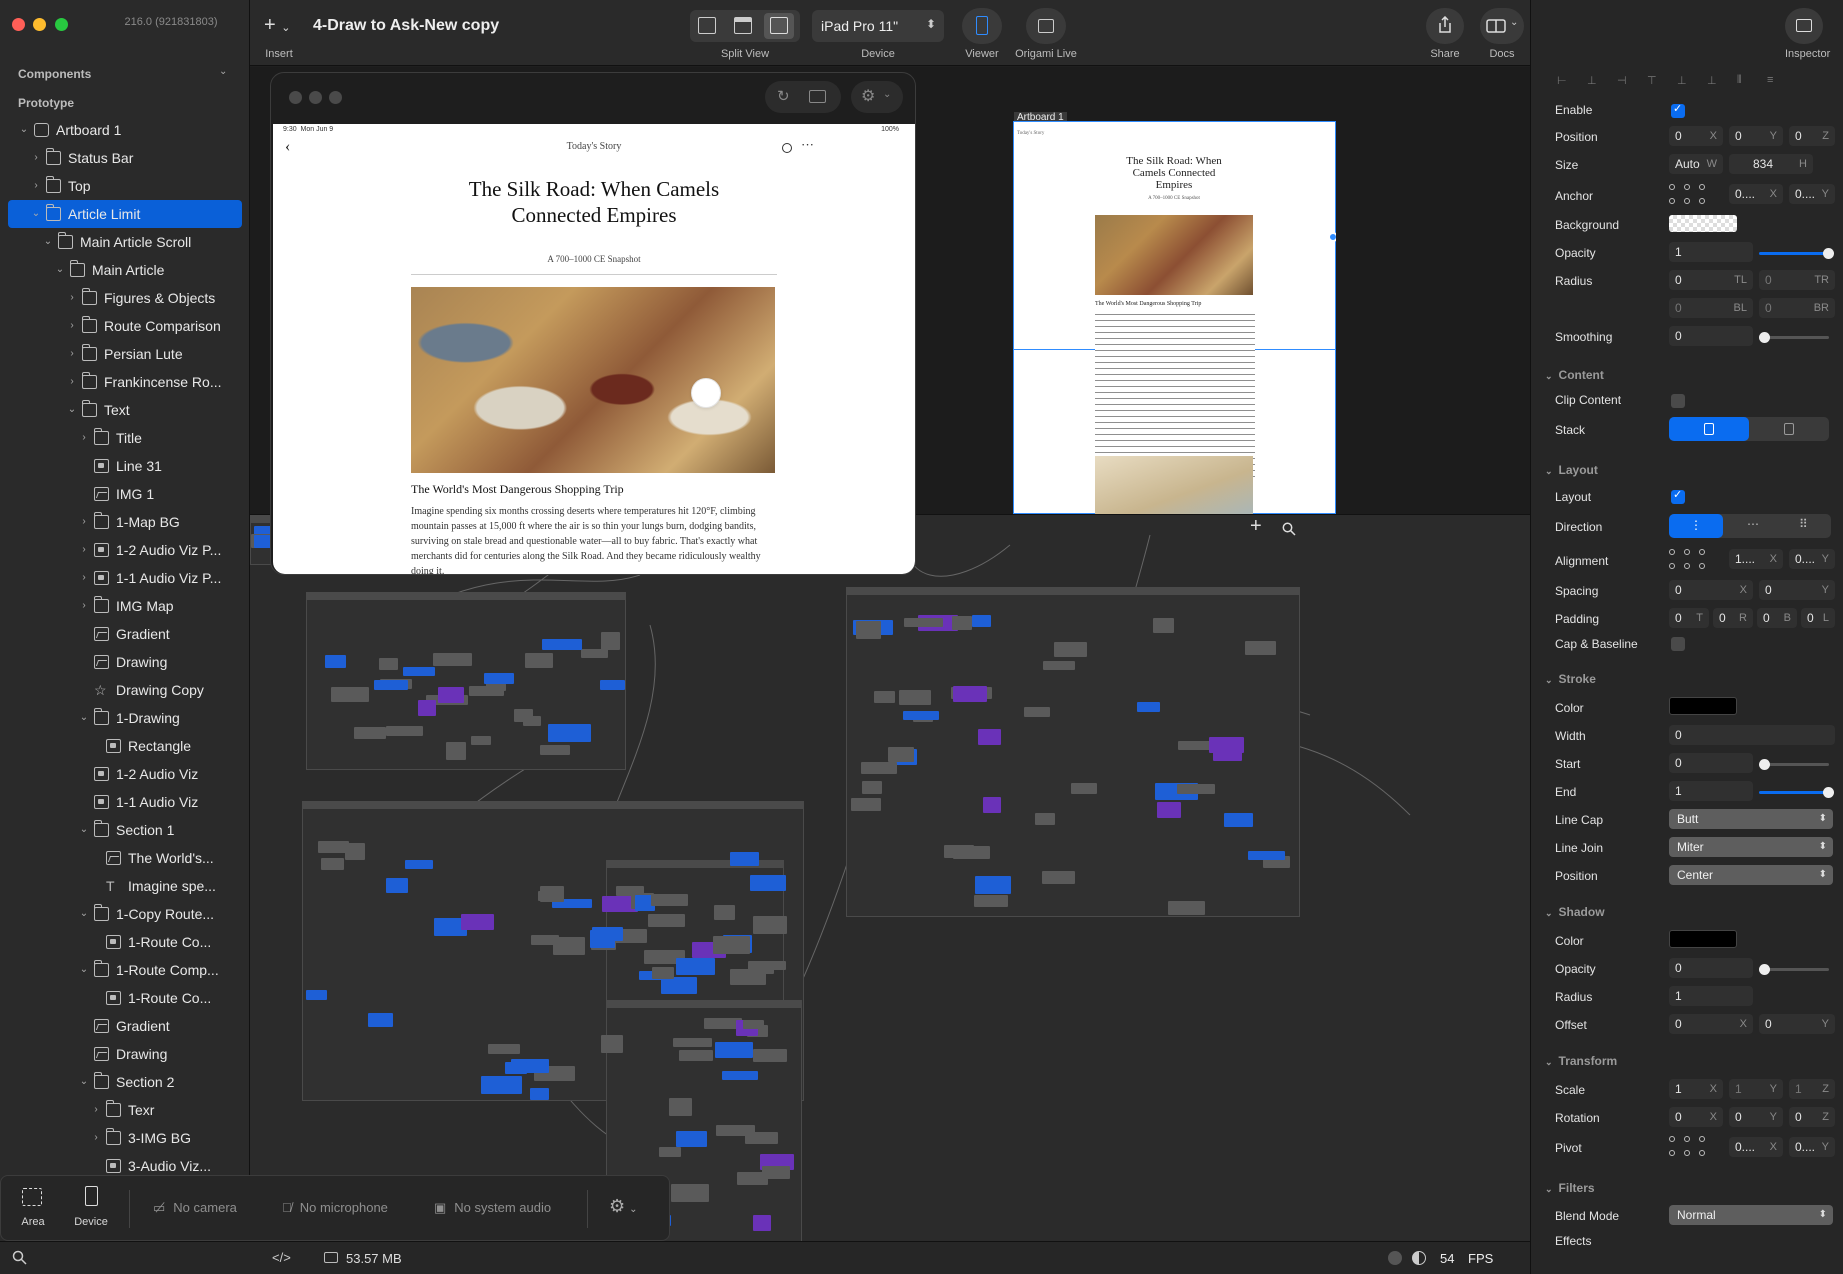 This screenshot has height=1274, width=1843. I want to click on more-options-icon: ···, so click(807, 145).